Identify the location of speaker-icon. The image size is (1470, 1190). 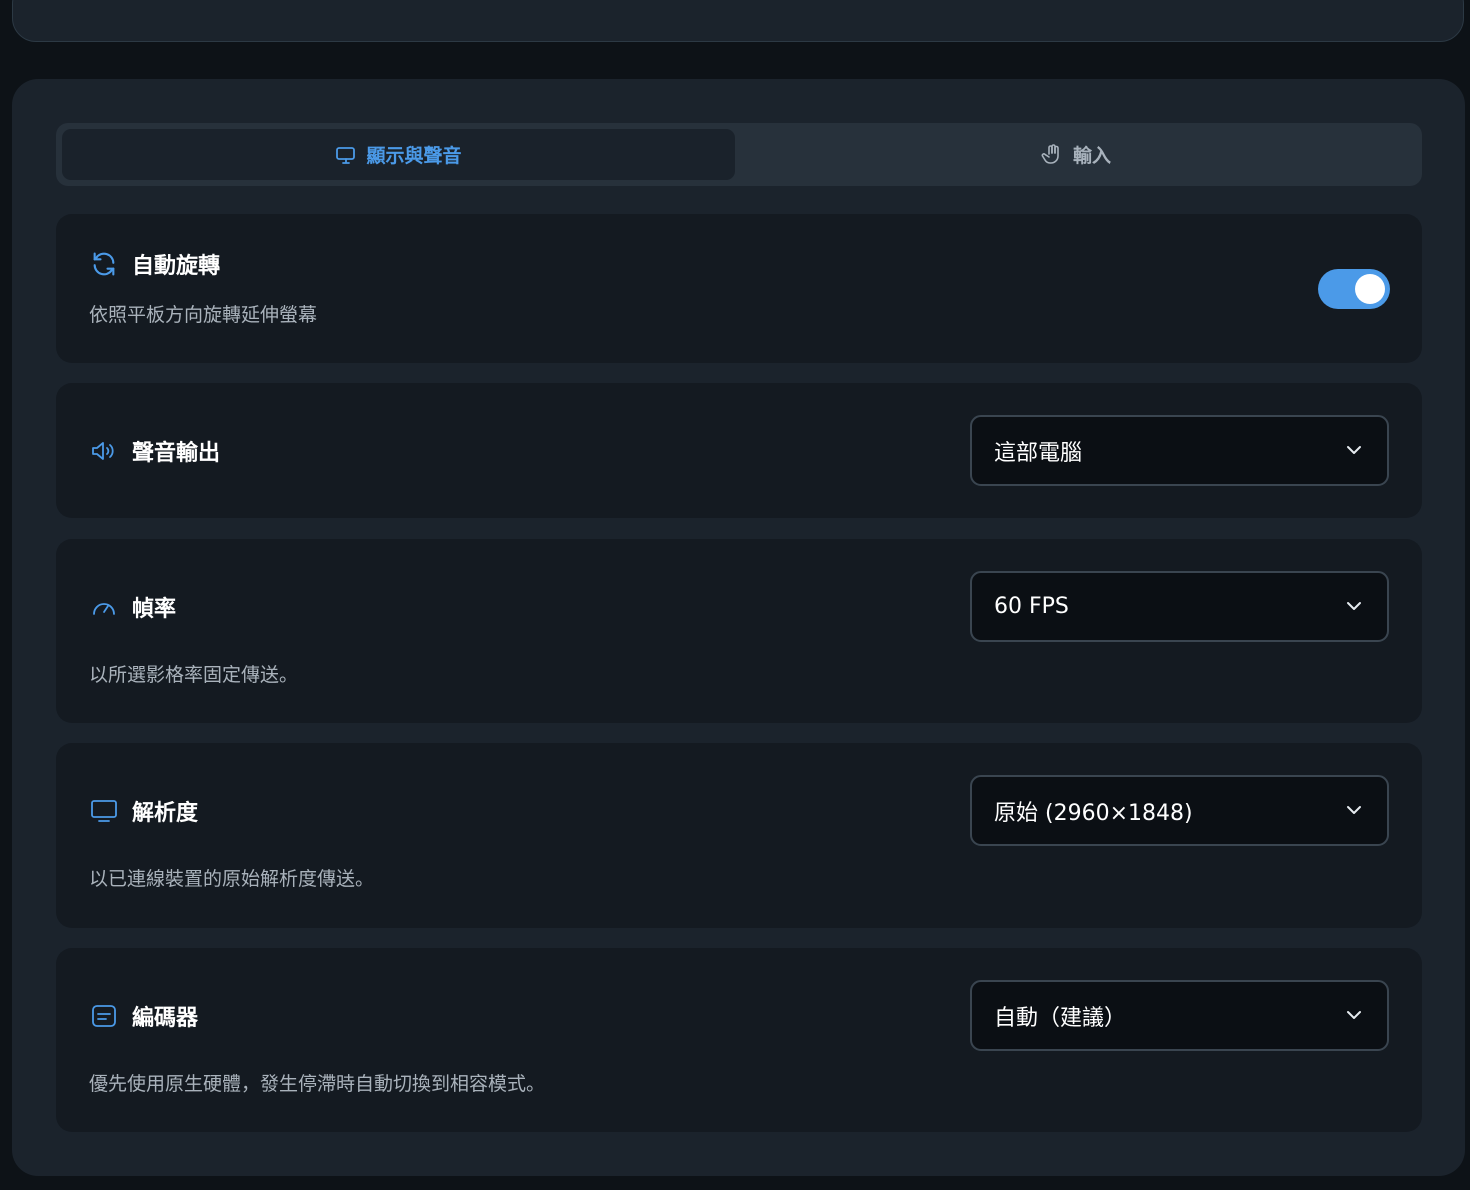
(104, 451).